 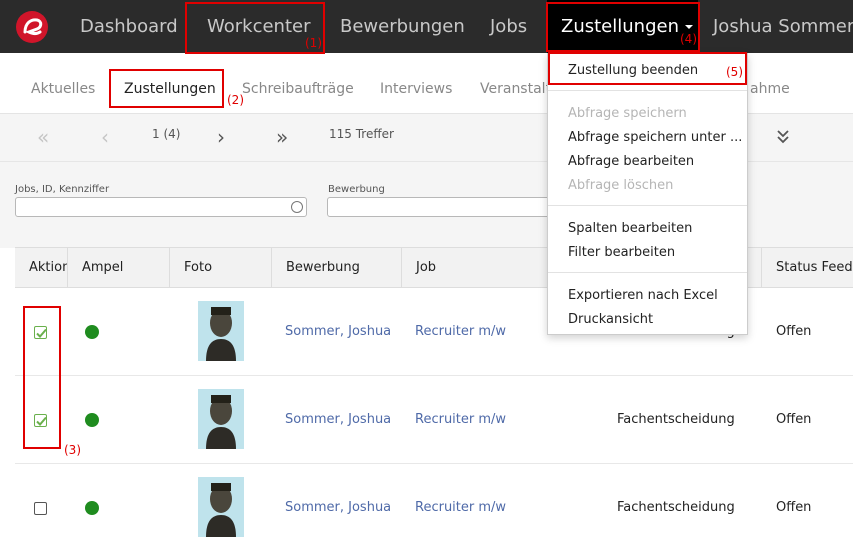 What do you see at coordinates (416, 89) in the screenshot?
I see `tab-interviews: Interviews` at bounding box center [416, 89].